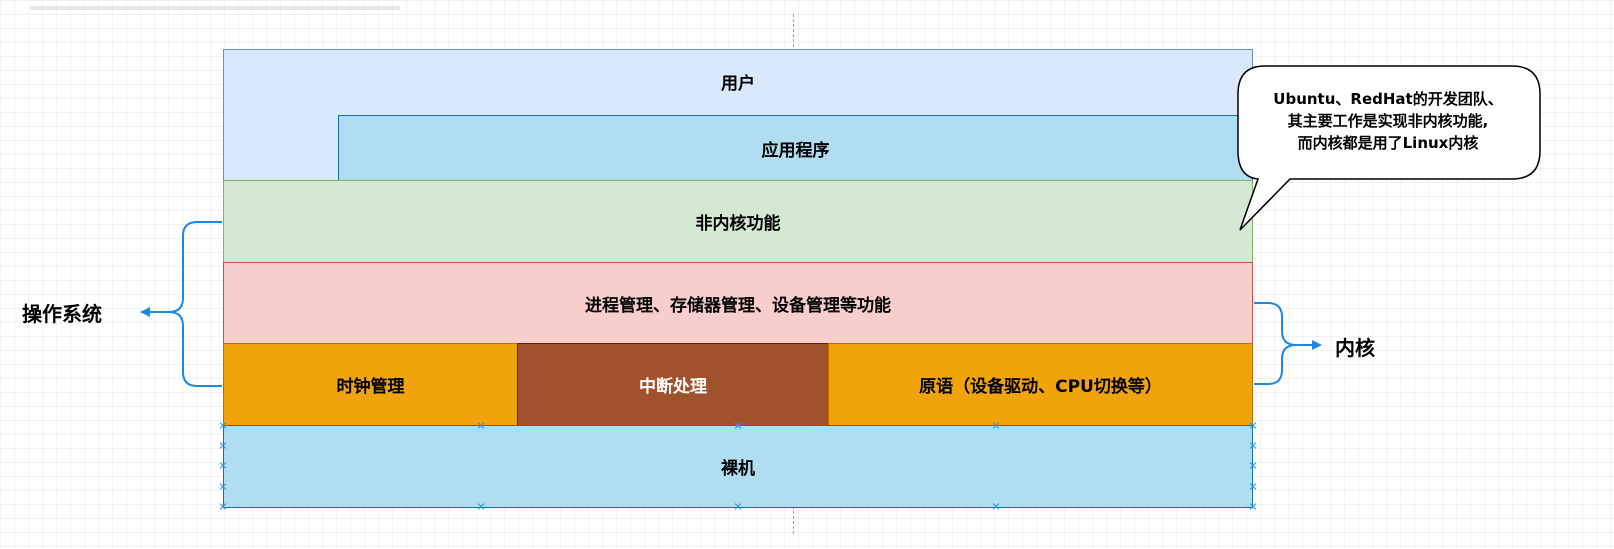  Describe the element at coordinates (62, 314) in the screenshot. I see `os-label: 操作系统` at that location.